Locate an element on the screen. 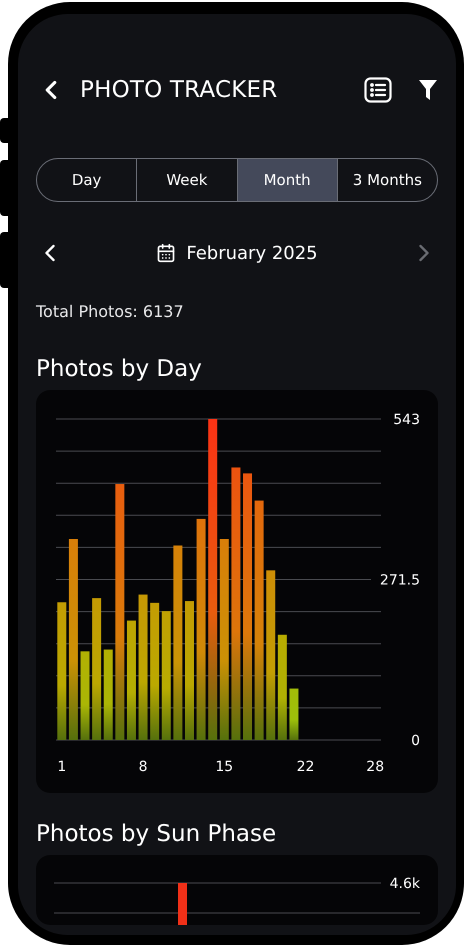 The height and width of the screenshot is (951, 474). filter-icon is located at coordinates (428, 90).